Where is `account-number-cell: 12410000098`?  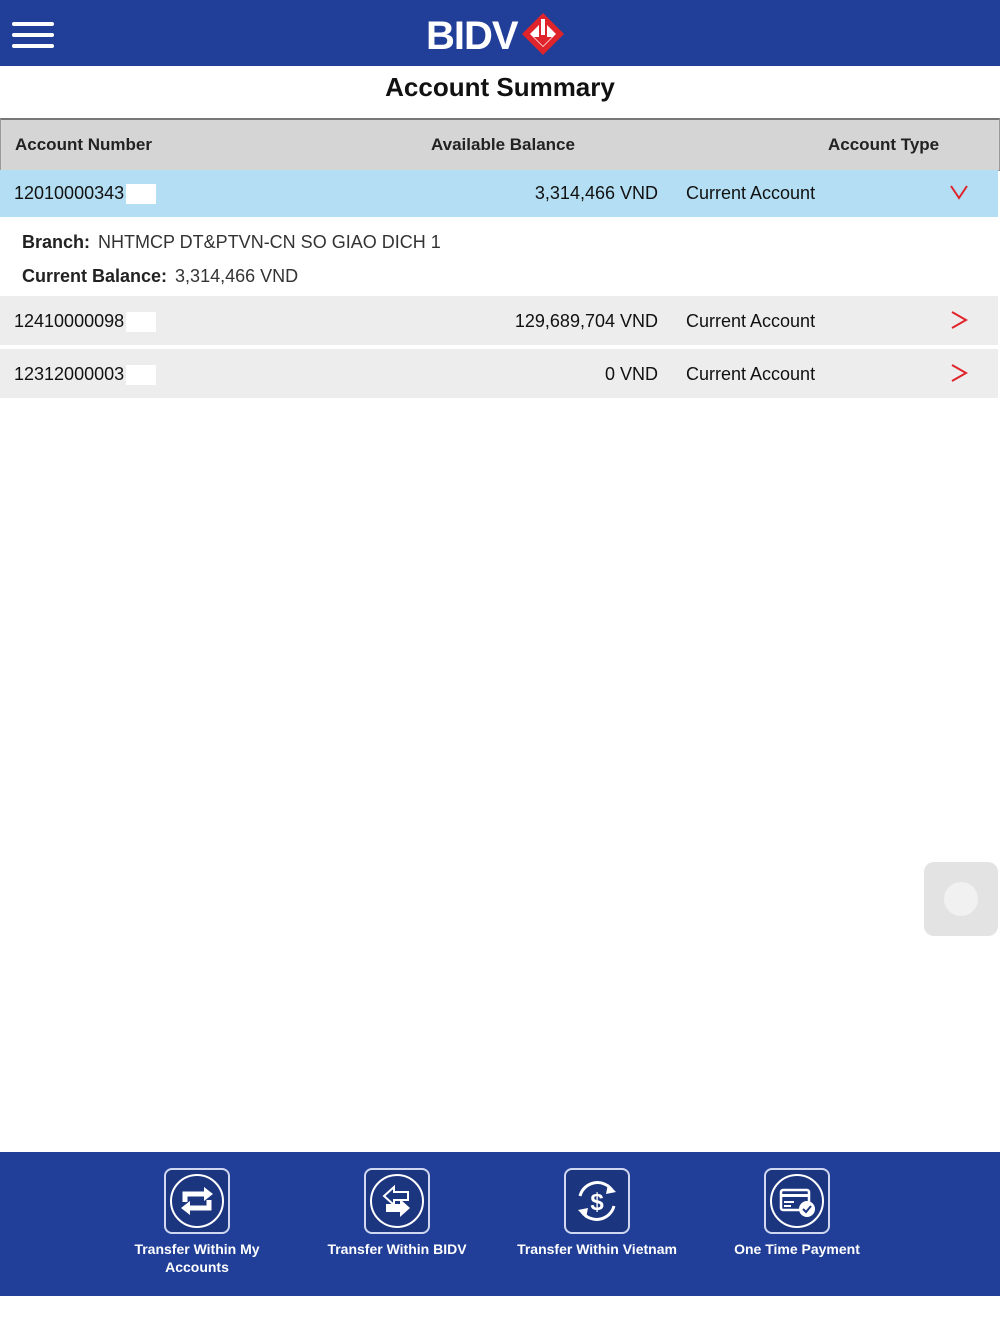 account-number-cell: 12410000098 is located at coordinates (85, 322).